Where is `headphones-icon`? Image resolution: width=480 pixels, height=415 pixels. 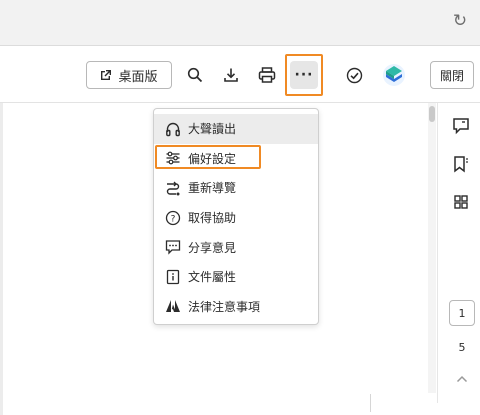 headphones-icon is located at coordinates (173, 129).